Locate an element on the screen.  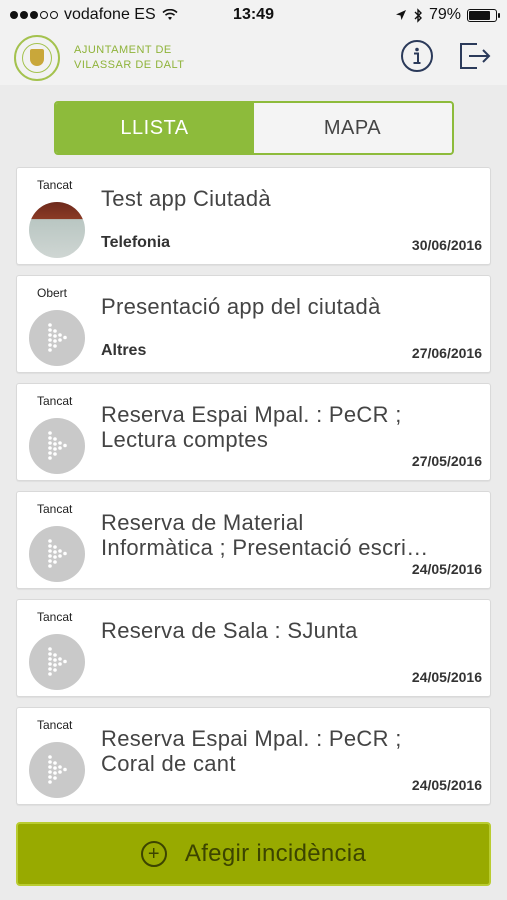
info-button is located at coordinates (417, 56).